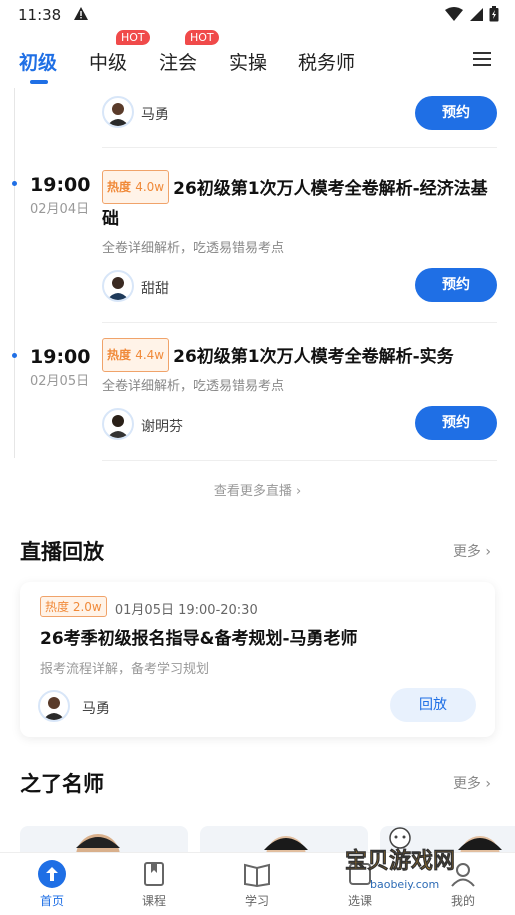  Describe the element at coordinates (482, 59) in the screenshot. I see `menu-icon` at that location.